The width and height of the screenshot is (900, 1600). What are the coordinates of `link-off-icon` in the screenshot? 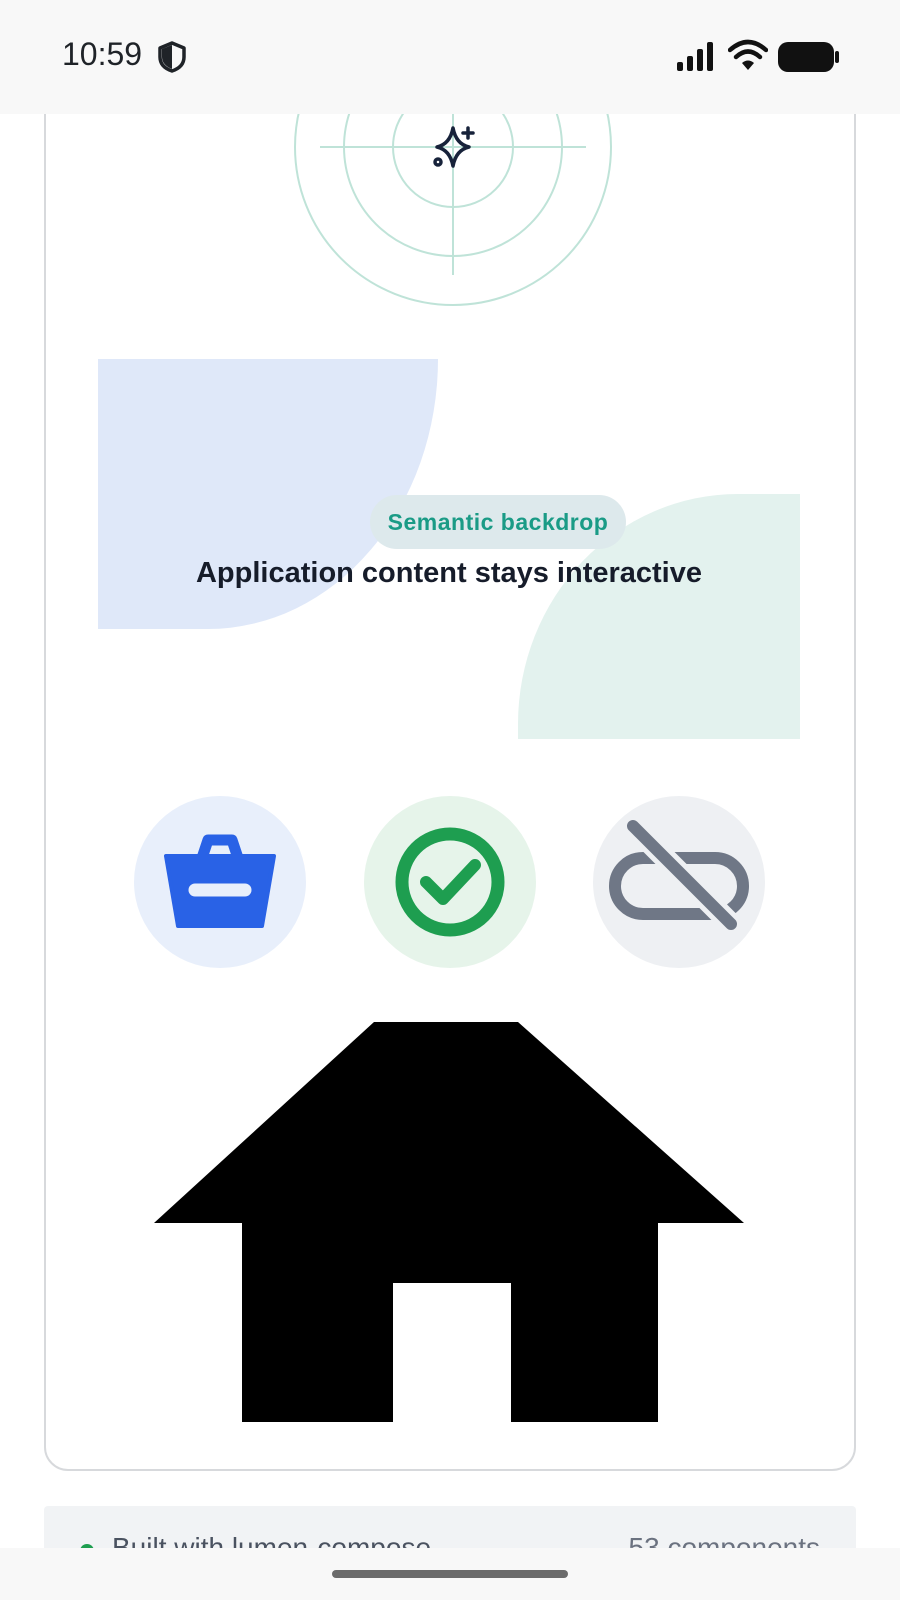 It's located at (679, 877).